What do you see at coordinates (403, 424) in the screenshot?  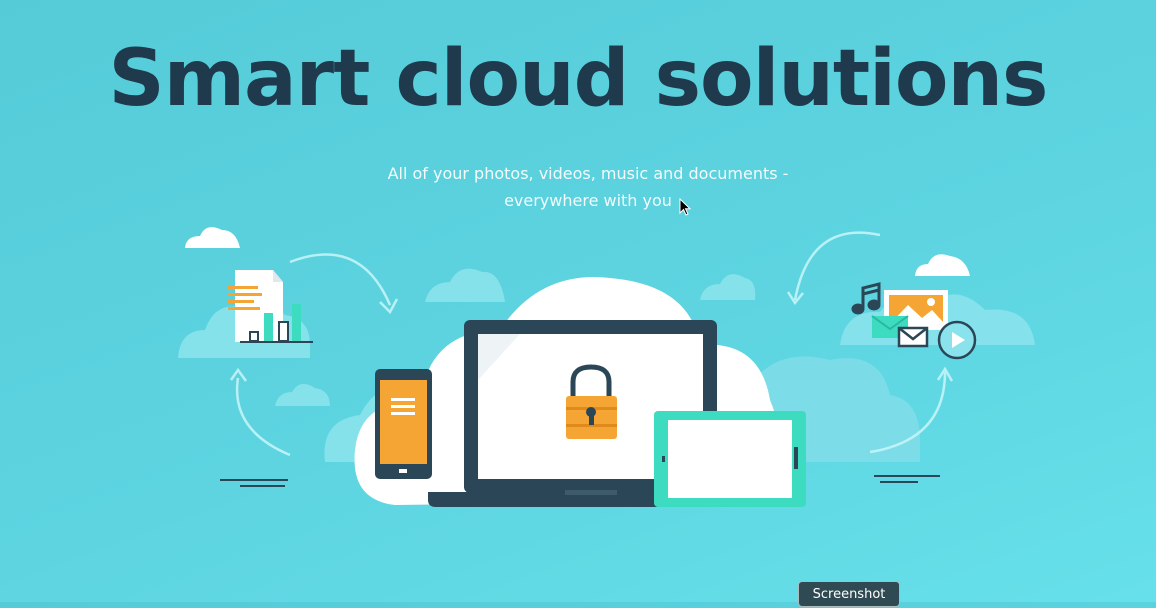 I see `smartphone-icon` at bounding box center [403, 424].